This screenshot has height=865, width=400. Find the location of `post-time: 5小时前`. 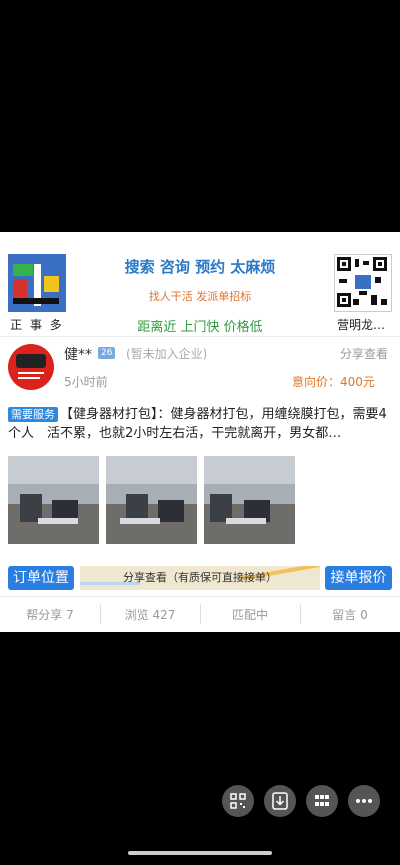

post-time: 5小时前 is located at coordinates (86, 382).